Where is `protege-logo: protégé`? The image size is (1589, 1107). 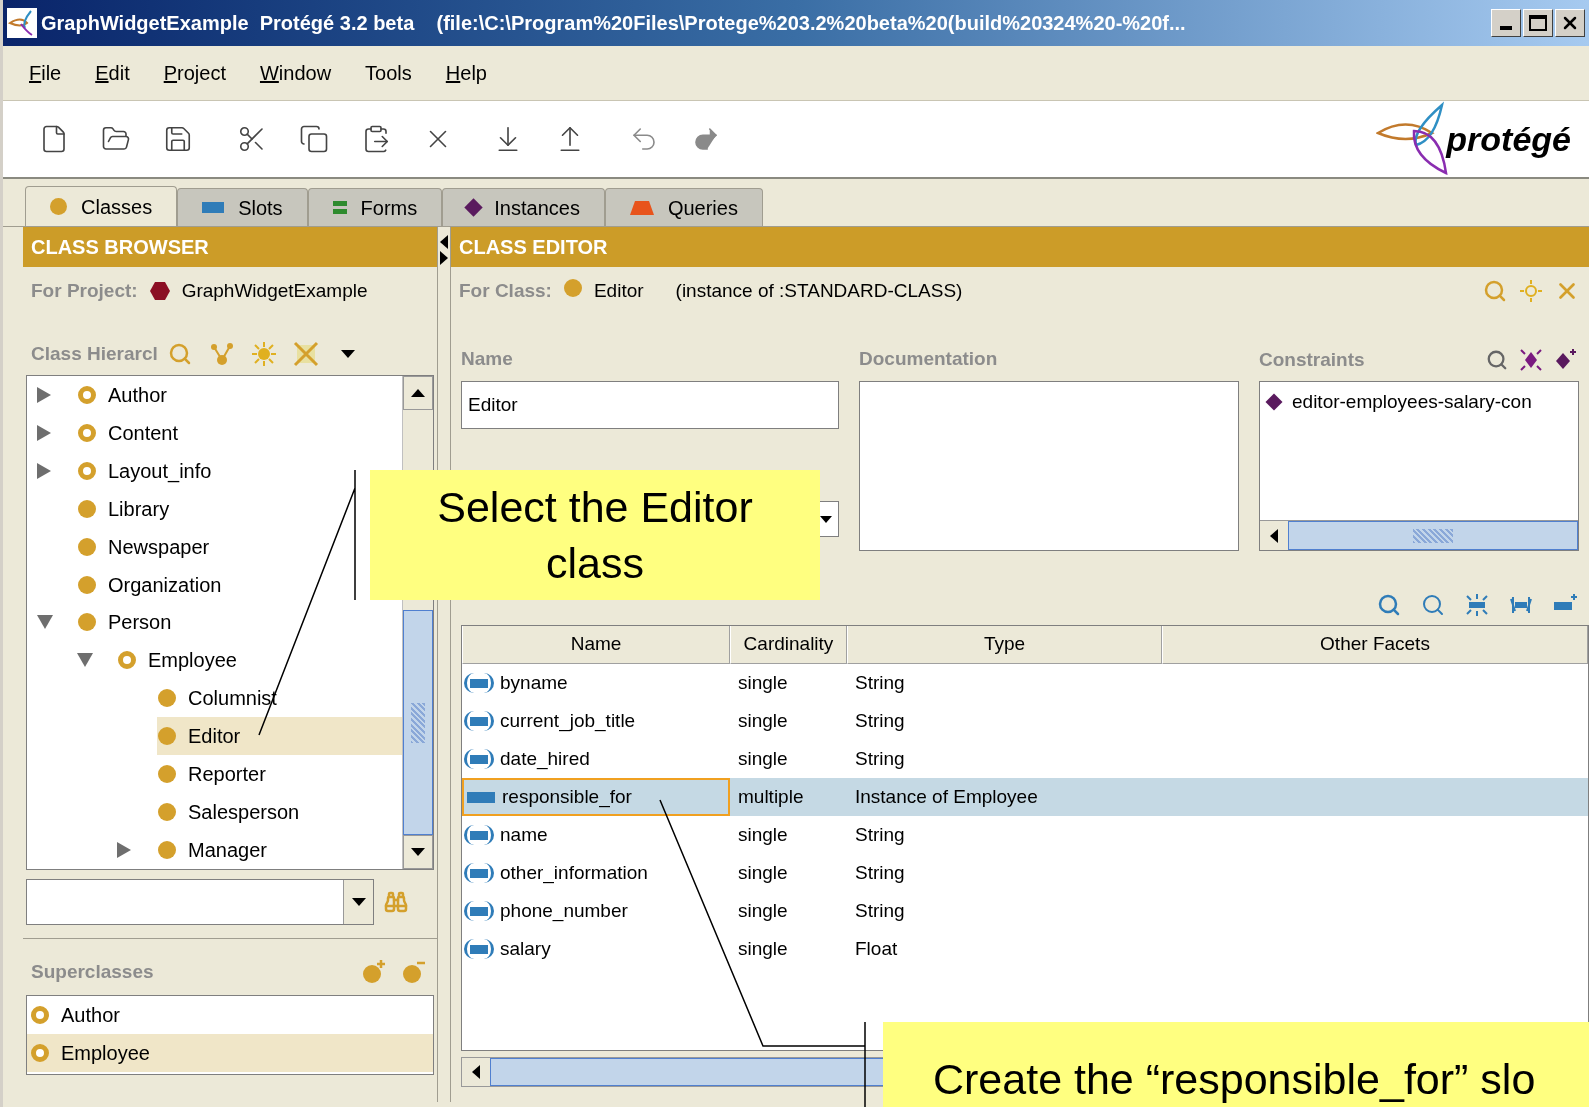
protege-logo: protégé is located at coordinates (1473, 139).